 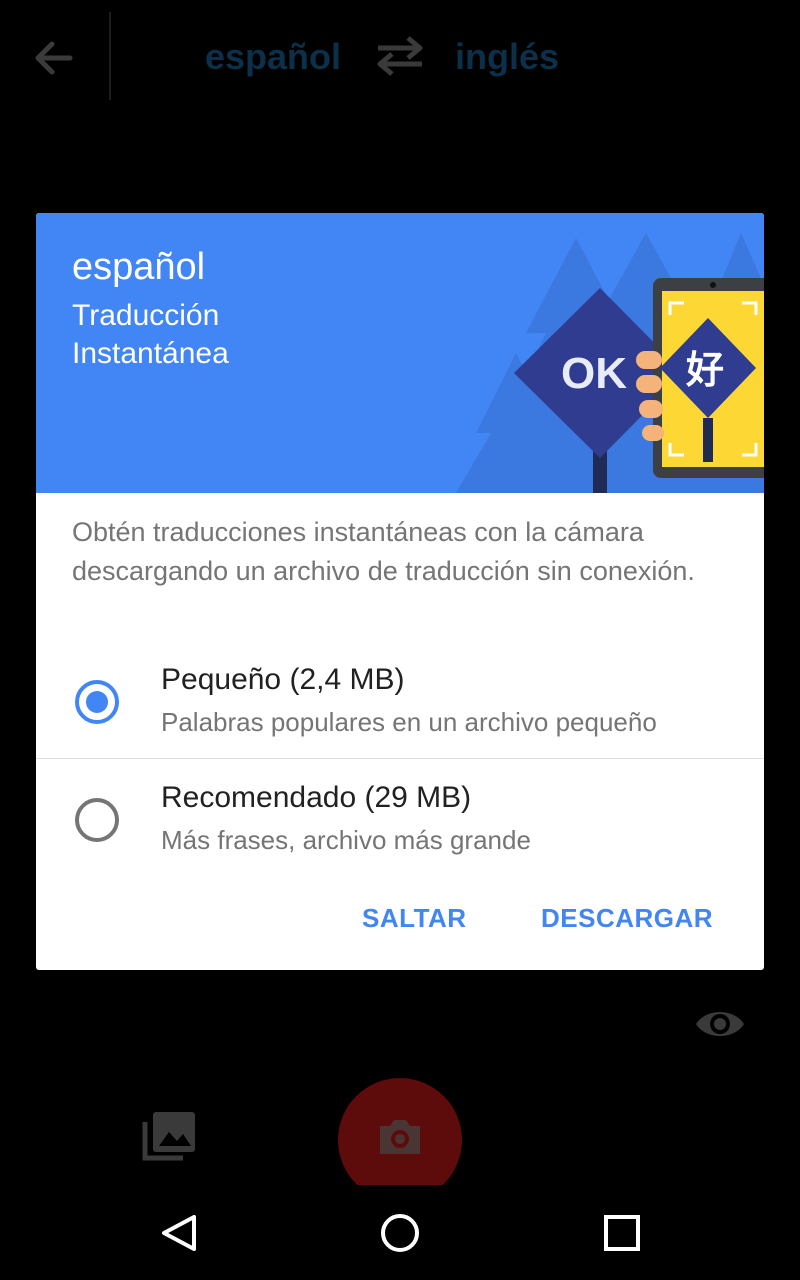 What do you see at coordinates (400, 1137) in the screenshot?
I see `camera-icon` at bounding box center [400, 1137].